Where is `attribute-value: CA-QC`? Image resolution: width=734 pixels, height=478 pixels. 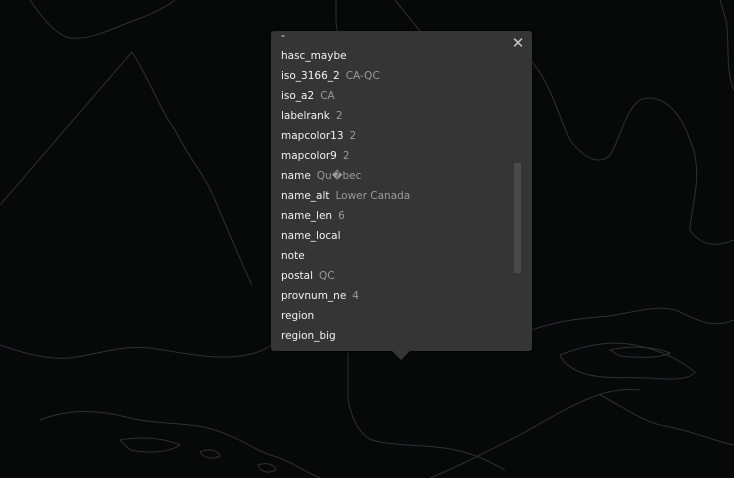
attribute-value: CA-QC is located at coordinates (362, 76).